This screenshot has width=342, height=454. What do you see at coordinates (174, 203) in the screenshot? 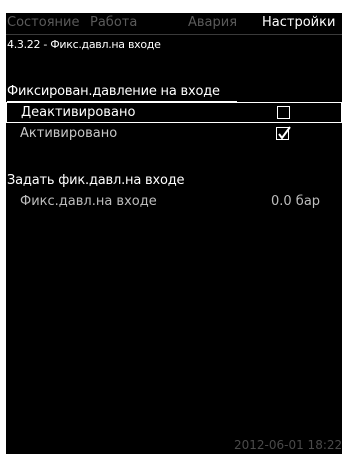
I see `param-row-inlet-pressure: Фикс.давл.на входе 0.0 бар` at bounding box center [174, 203].